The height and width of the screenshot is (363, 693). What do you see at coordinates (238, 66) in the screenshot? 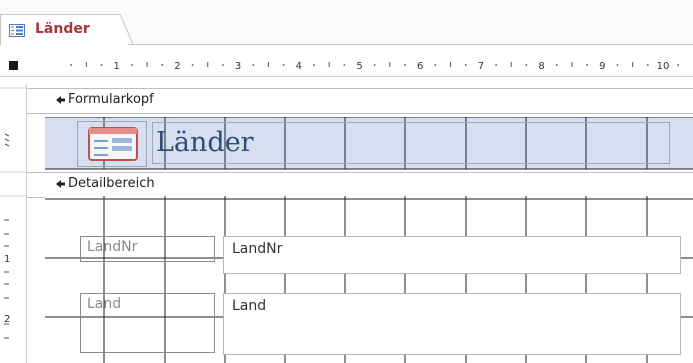
I see `ruler-label: 3` at bounding box center [238, 66].